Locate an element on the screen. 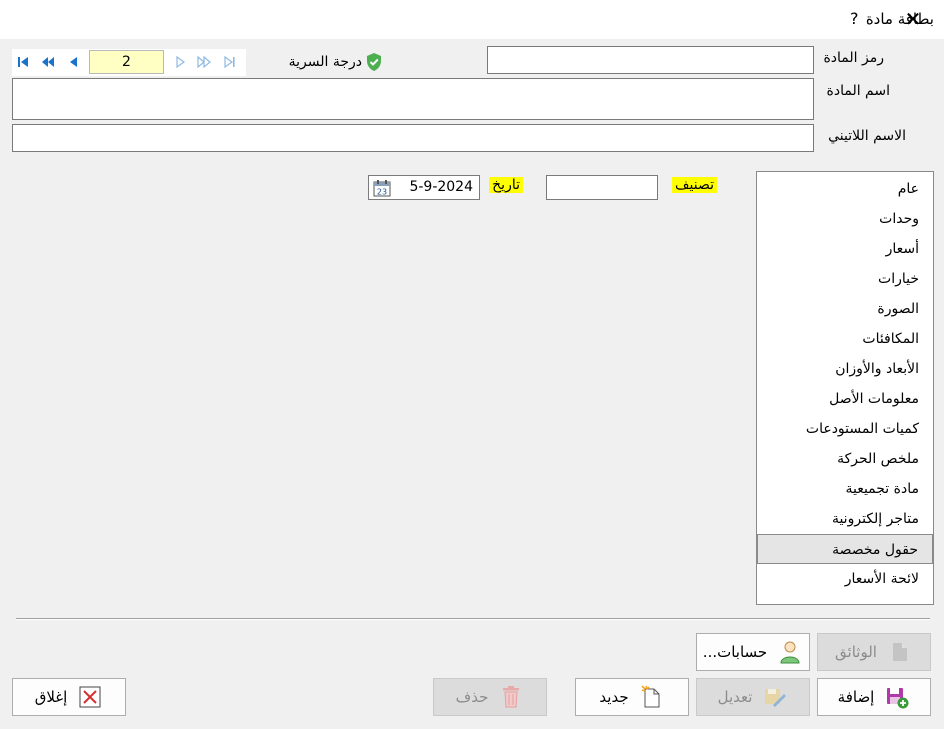  tab-units: وحدات is located at coordinates (845, 219).